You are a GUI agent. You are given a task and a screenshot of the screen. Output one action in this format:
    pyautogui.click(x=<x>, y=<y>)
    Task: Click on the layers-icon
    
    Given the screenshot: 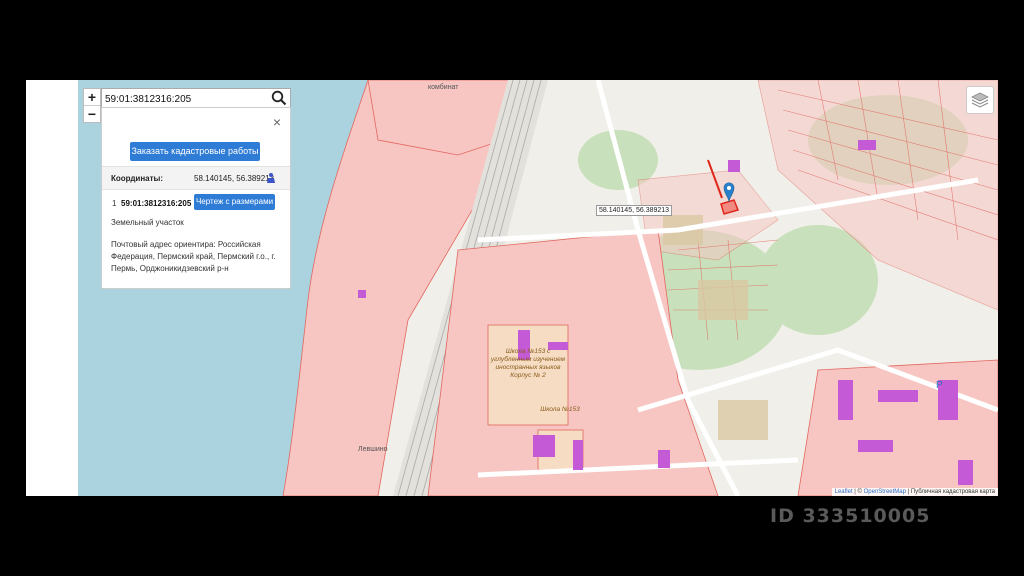 What is the action you would take?
    pyautogui.click(x=980, y=100)
    